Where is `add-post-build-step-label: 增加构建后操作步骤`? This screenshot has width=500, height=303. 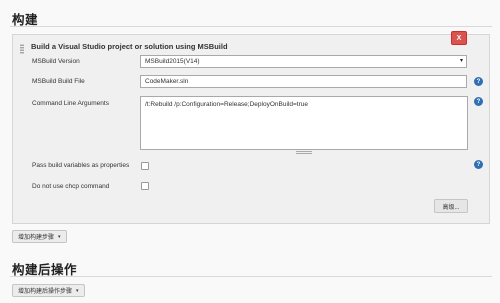
add-post-build-step-label: 增加构建后操作步骤 is located at coordinates (45, 292).